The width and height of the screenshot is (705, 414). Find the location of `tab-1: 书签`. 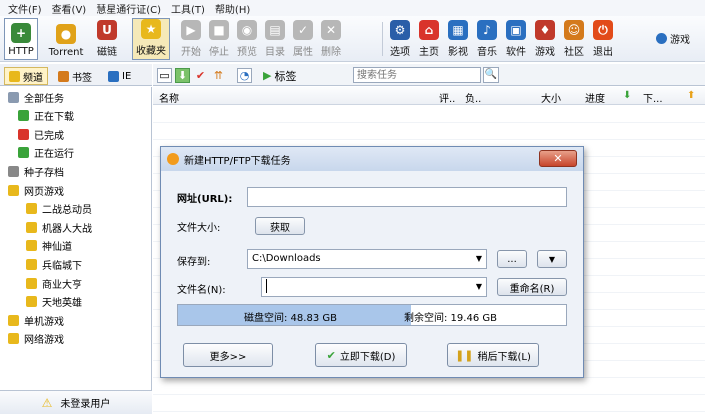

tab-1: 书签 is located at coordinates (75, 76).